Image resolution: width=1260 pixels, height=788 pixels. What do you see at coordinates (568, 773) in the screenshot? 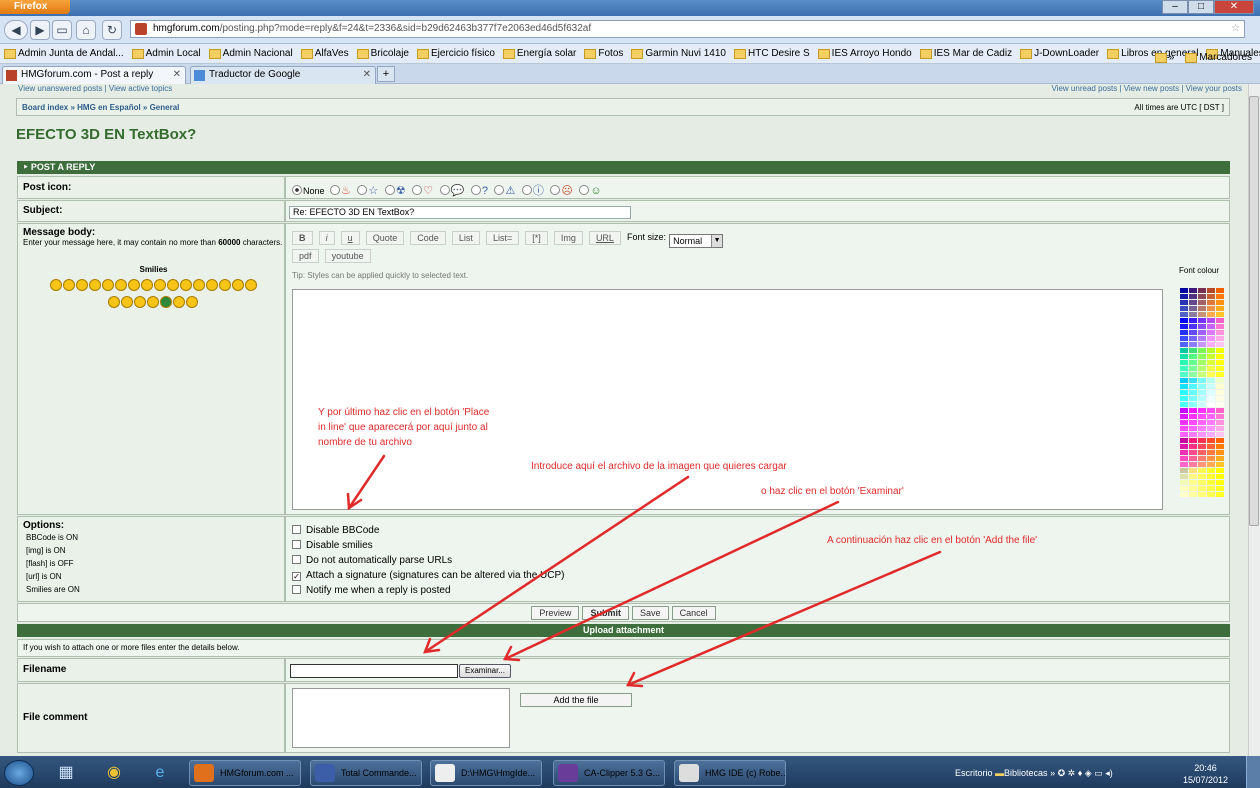
I see `book-icon` at bounding box center [568, 773].